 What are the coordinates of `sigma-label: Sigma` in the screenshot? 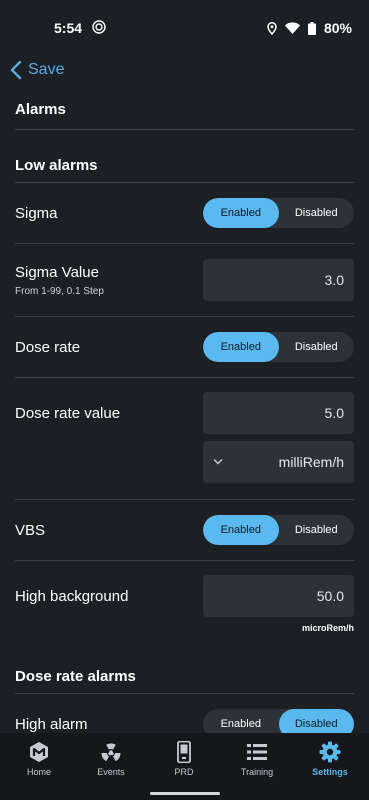 It's located at (36, 213).